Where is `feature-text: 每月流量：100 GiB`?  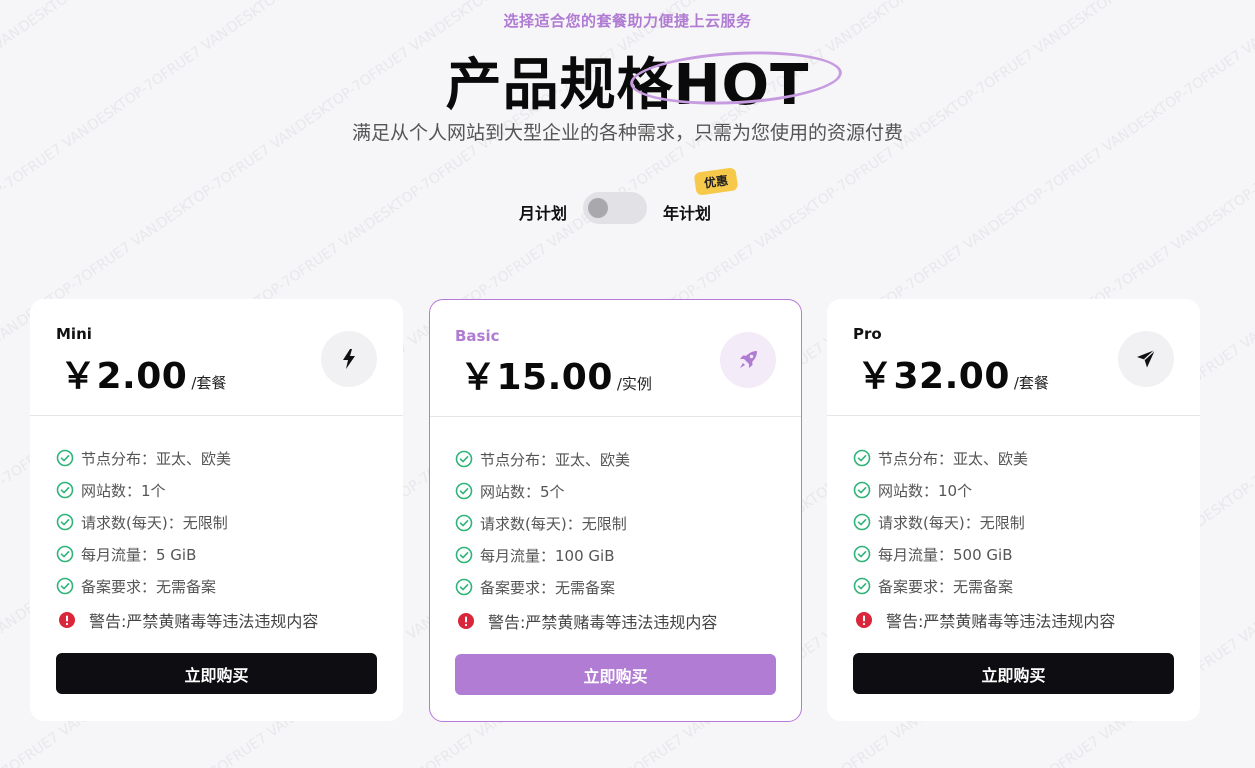
feature-text: 每月流量：100 GiB is located at coordinates (547, 555).